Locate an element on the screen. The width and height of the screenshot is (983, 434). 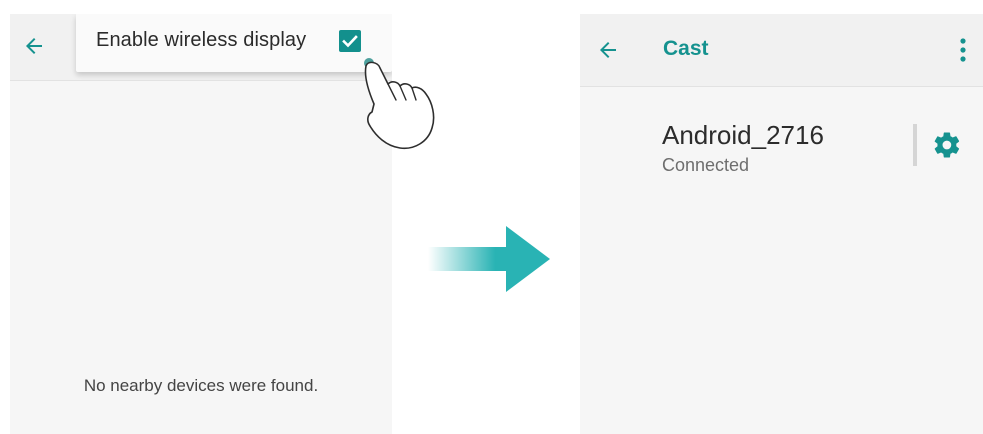
cast-device-row: Android_2716 Connected is located at coordinates (781, 150).